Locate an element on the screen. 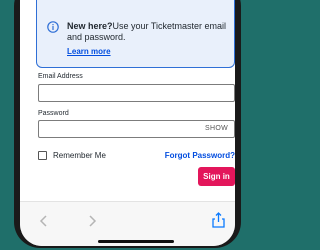  forward-icon is located at coordinates (92, 221).